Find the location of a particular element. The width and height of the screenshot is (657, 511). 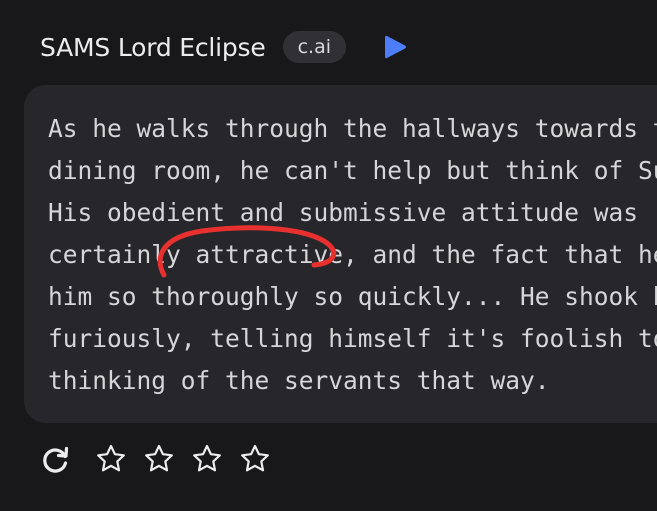

play-audio-button is located at coordinates (395, 47).